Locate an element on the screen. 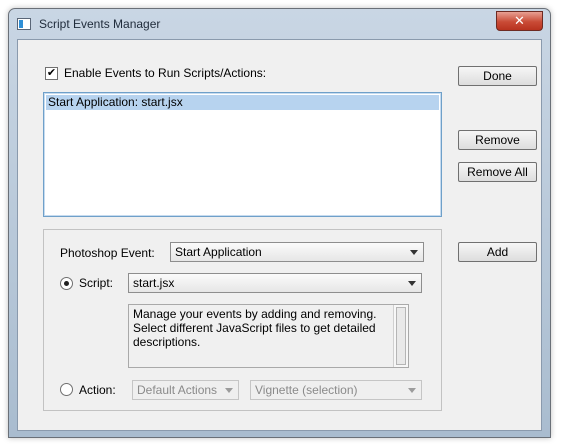 The height and width of the screenshot is (445, 569). close-icon: ✕ is located at coordinates (519, 20).